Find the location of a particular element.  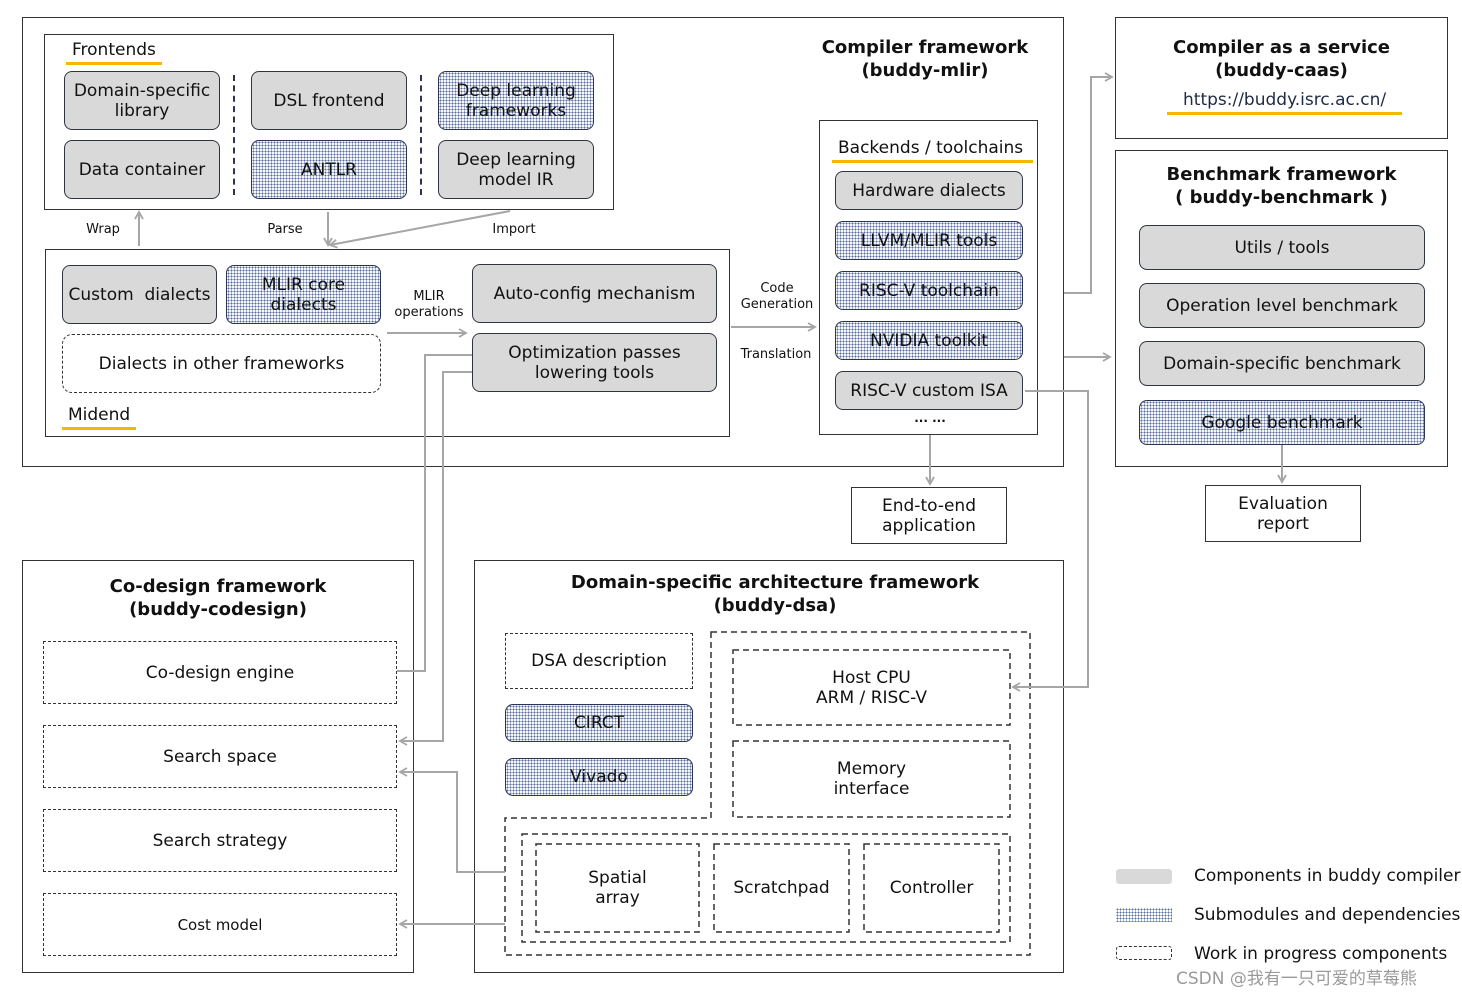

caas-title-line2: (buddy-caas) is located at coordinates (1281, 70).